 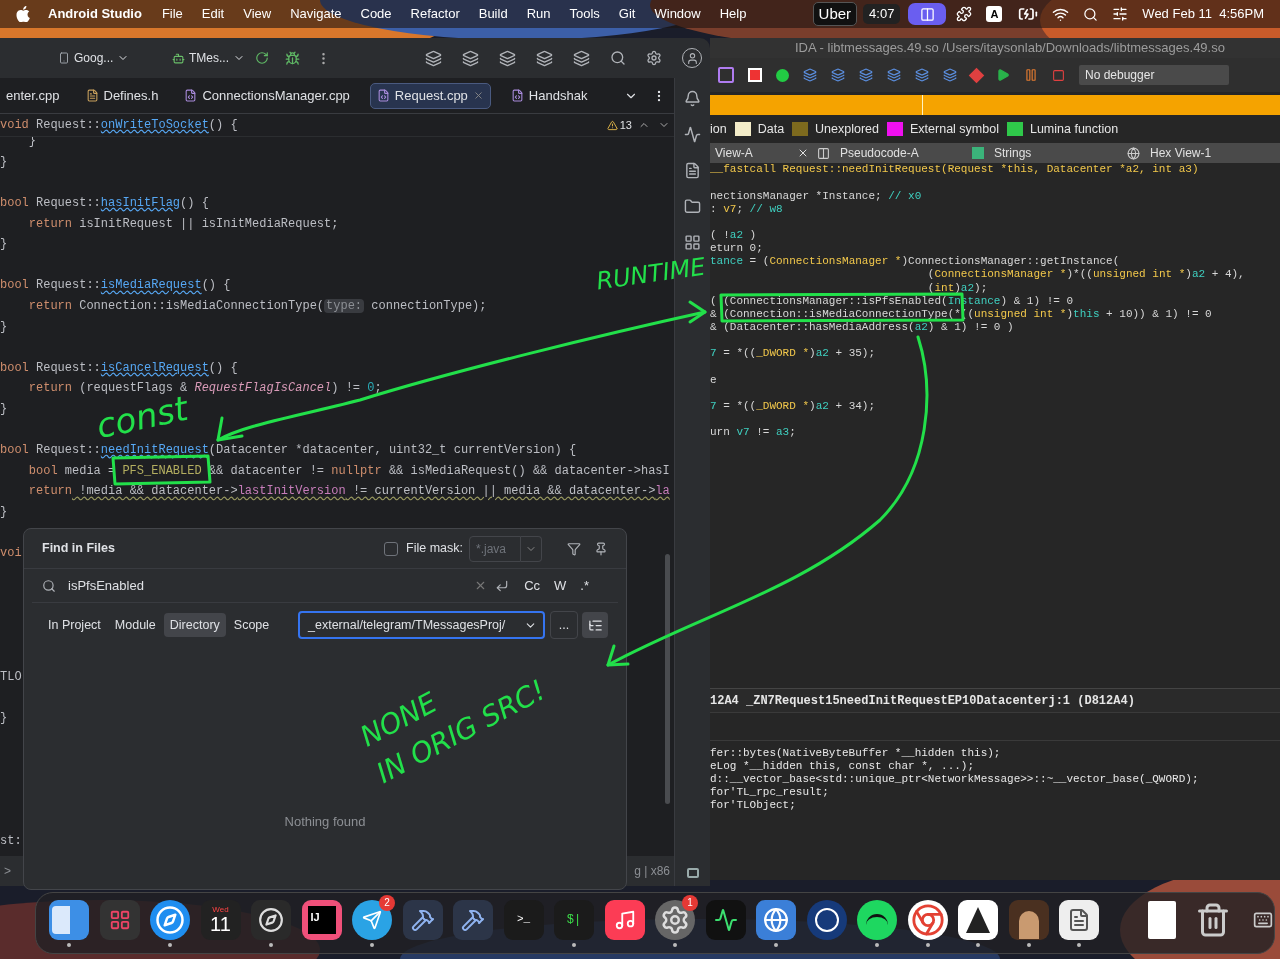 What do you see at coordinates (574, 548) in the screenshot?
I see `filter-icon` at bounding box center [574, 548].